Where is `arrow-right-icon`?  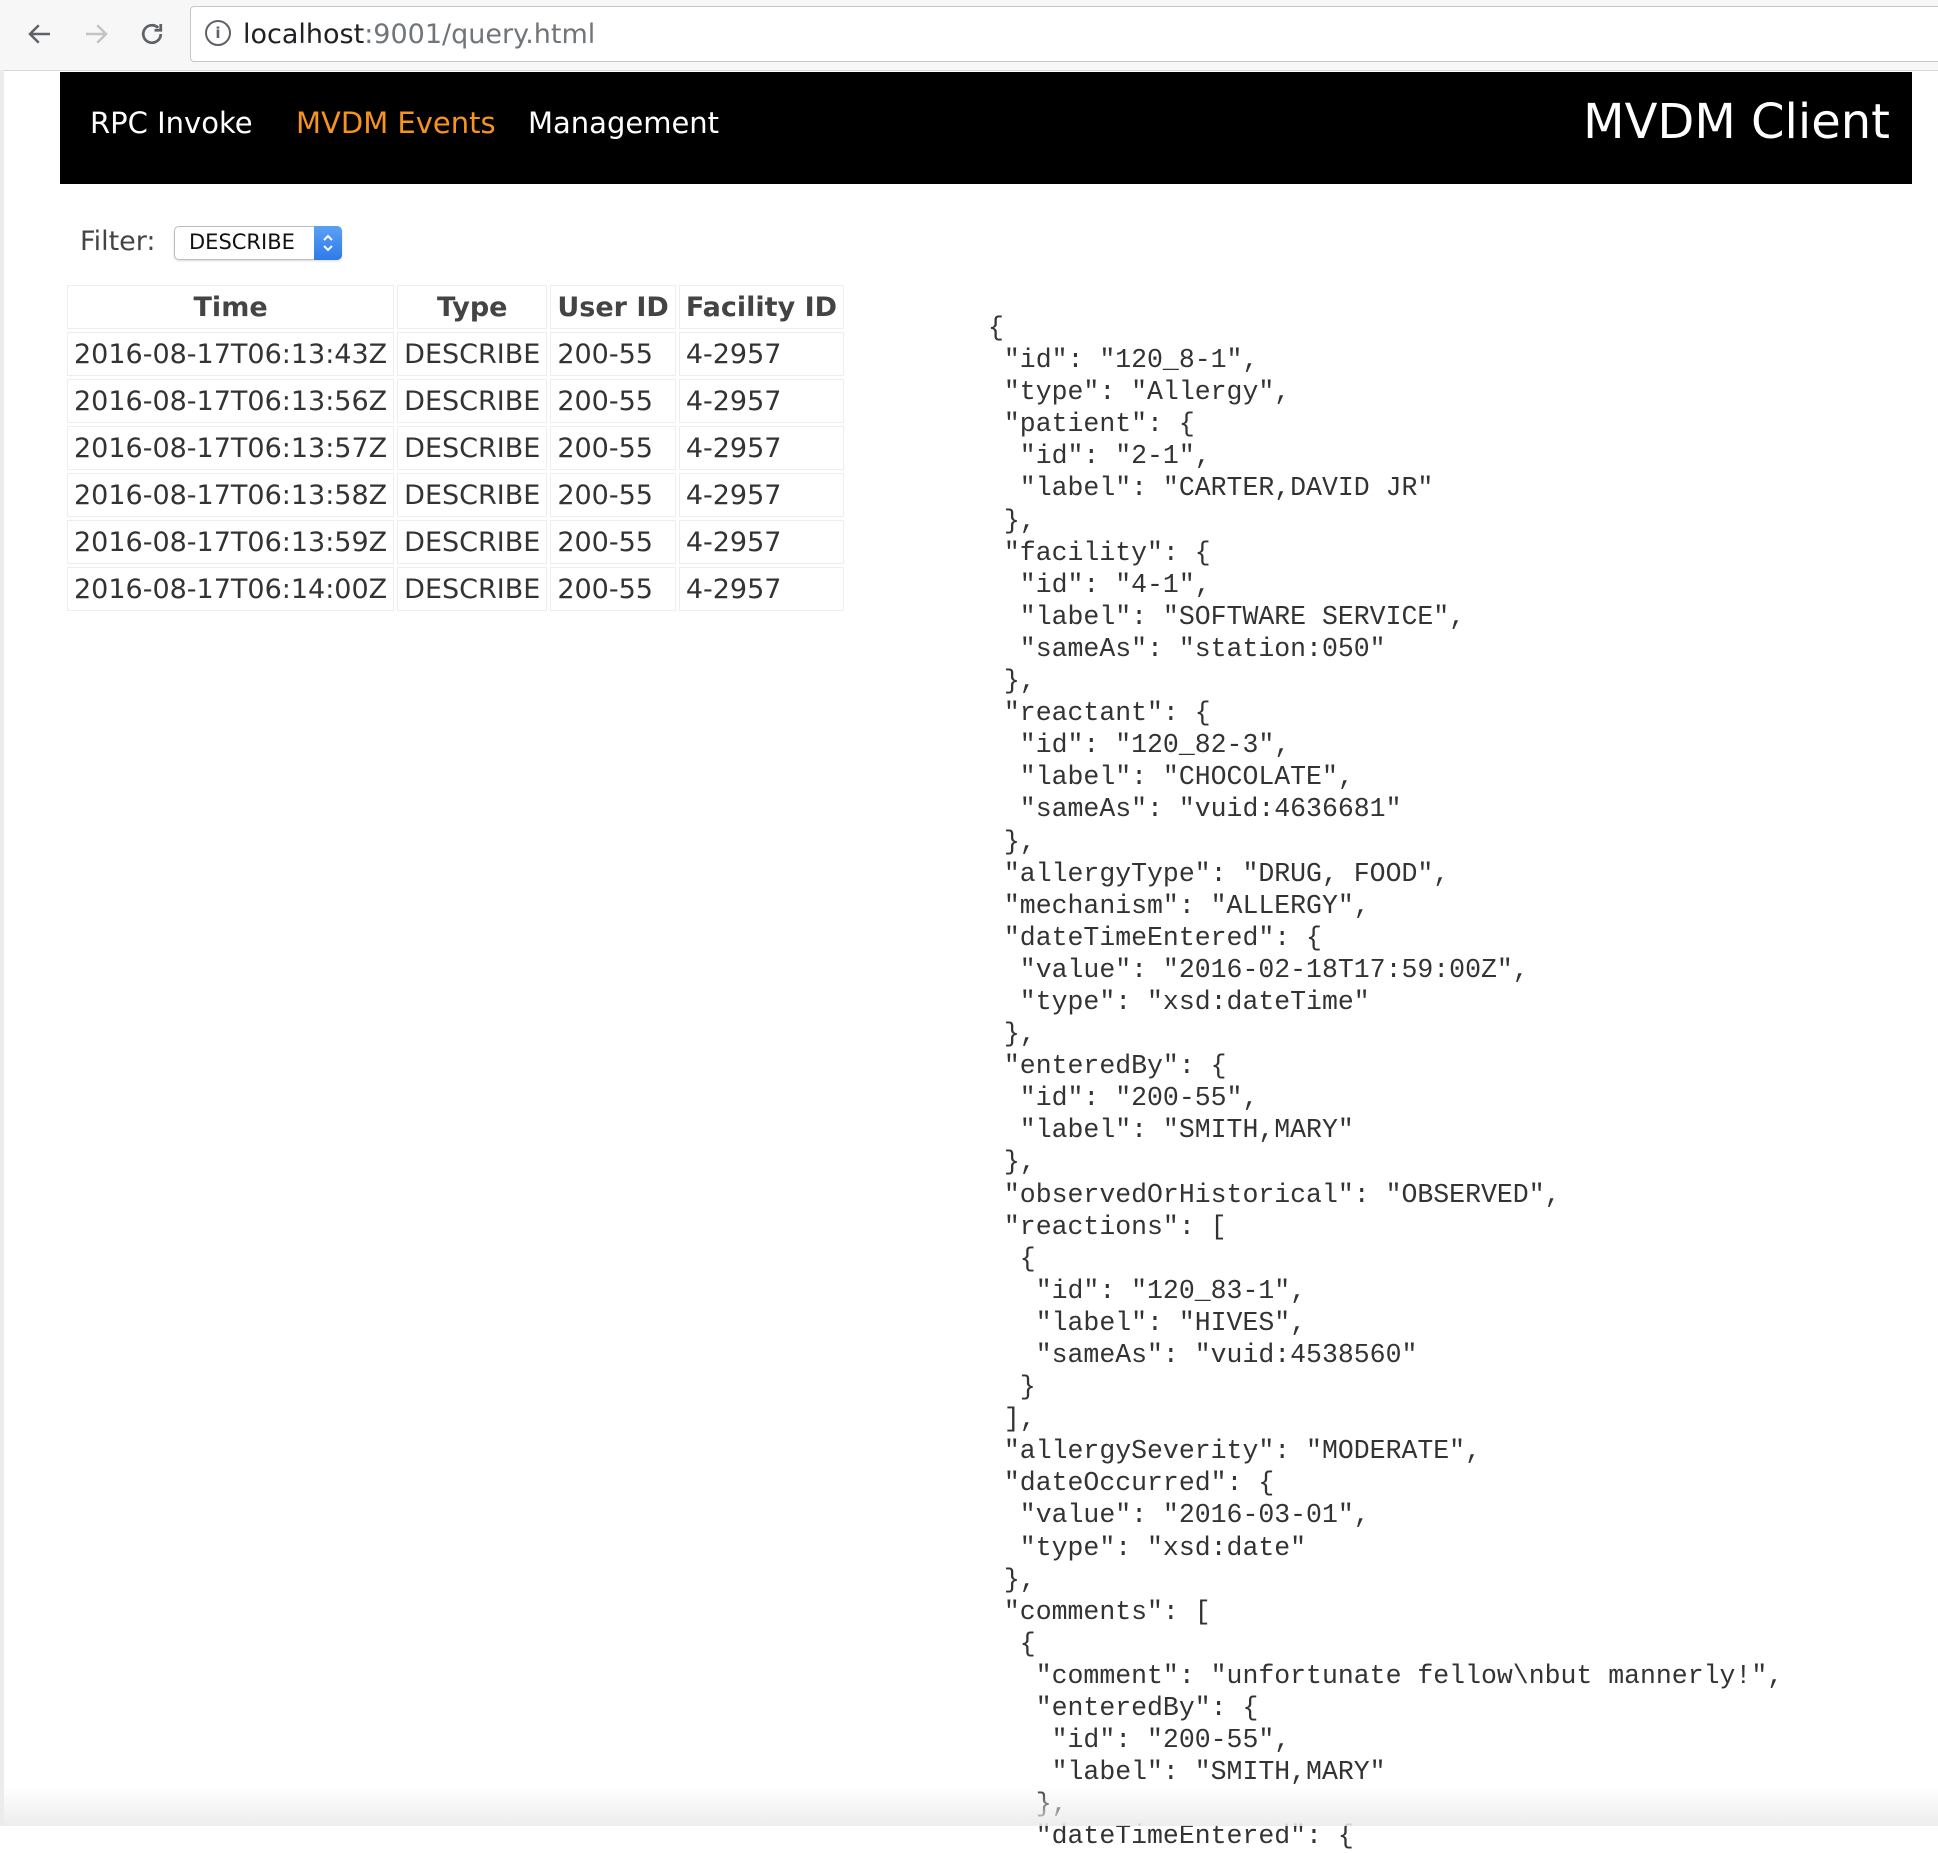 arrow-right-icon is located at coordinates (97, 34).